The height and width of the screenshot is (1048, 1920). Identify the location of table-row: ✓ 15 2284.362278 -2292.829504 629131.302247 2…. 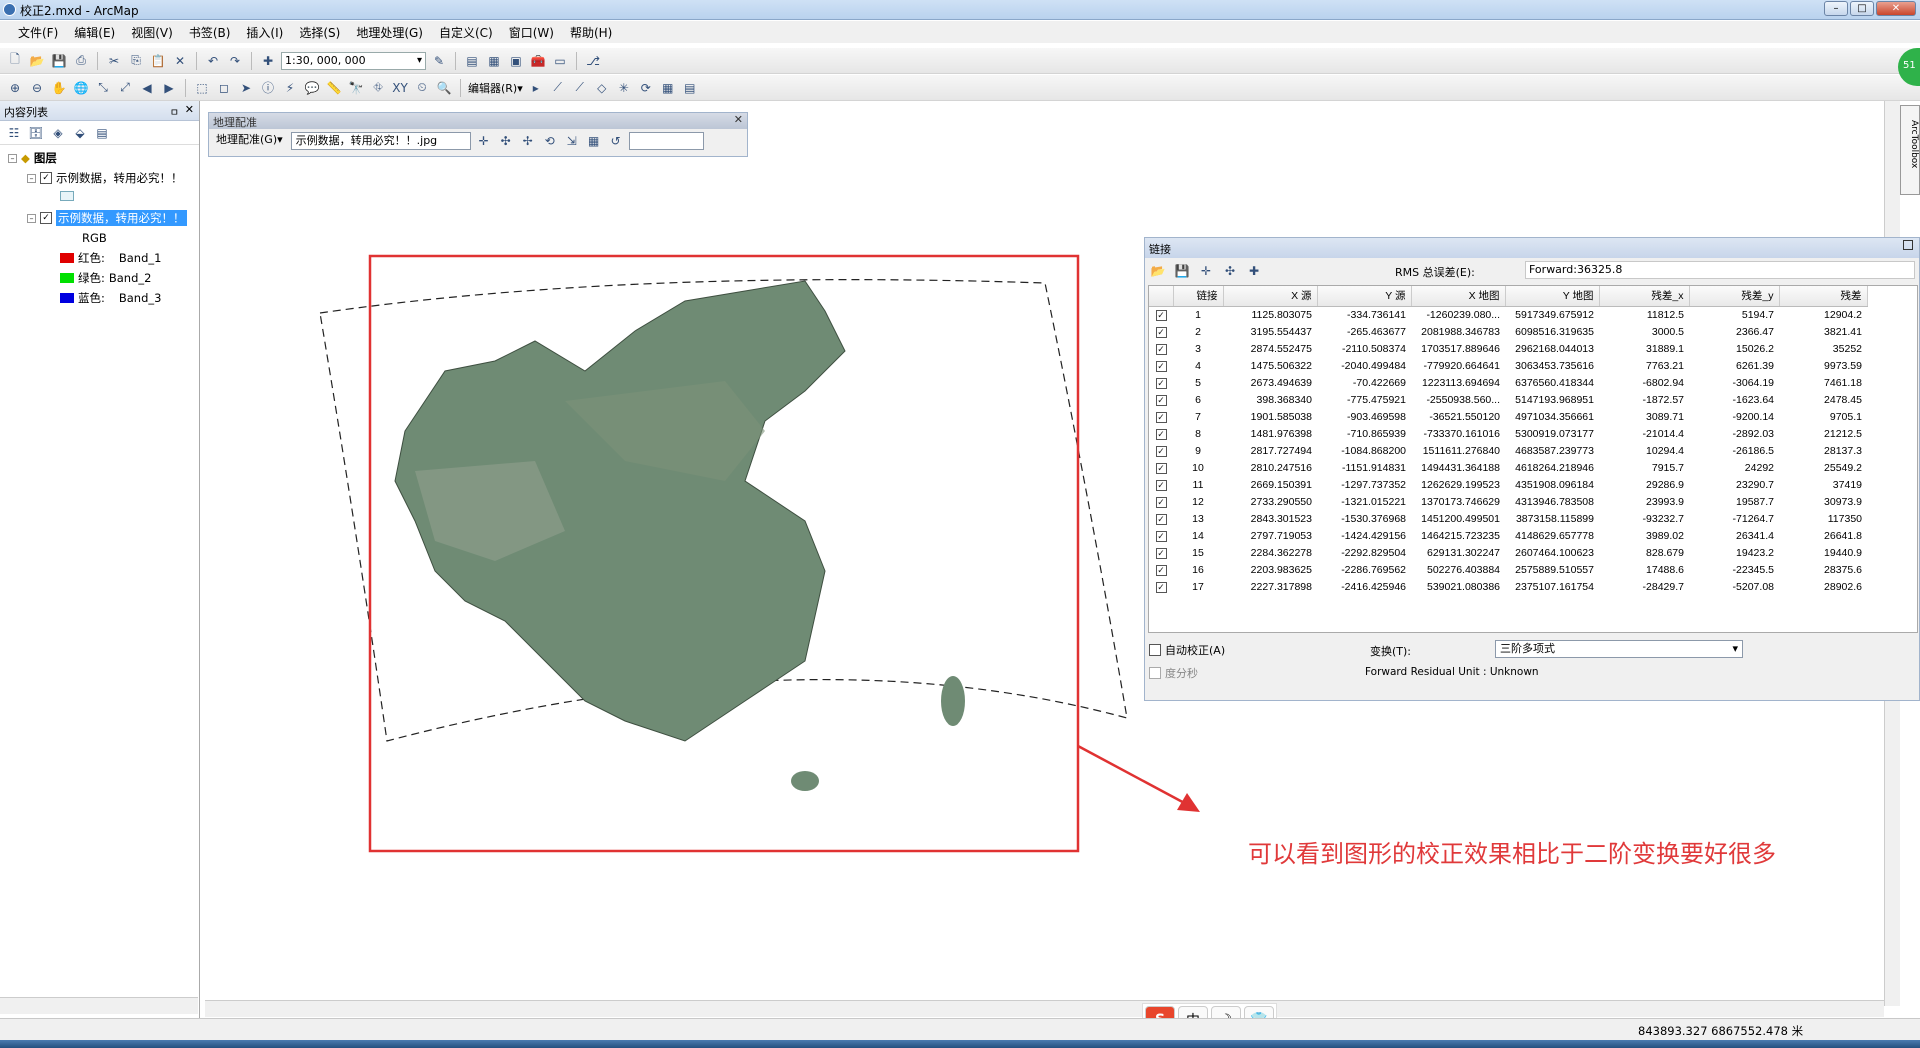
(1508, 552).